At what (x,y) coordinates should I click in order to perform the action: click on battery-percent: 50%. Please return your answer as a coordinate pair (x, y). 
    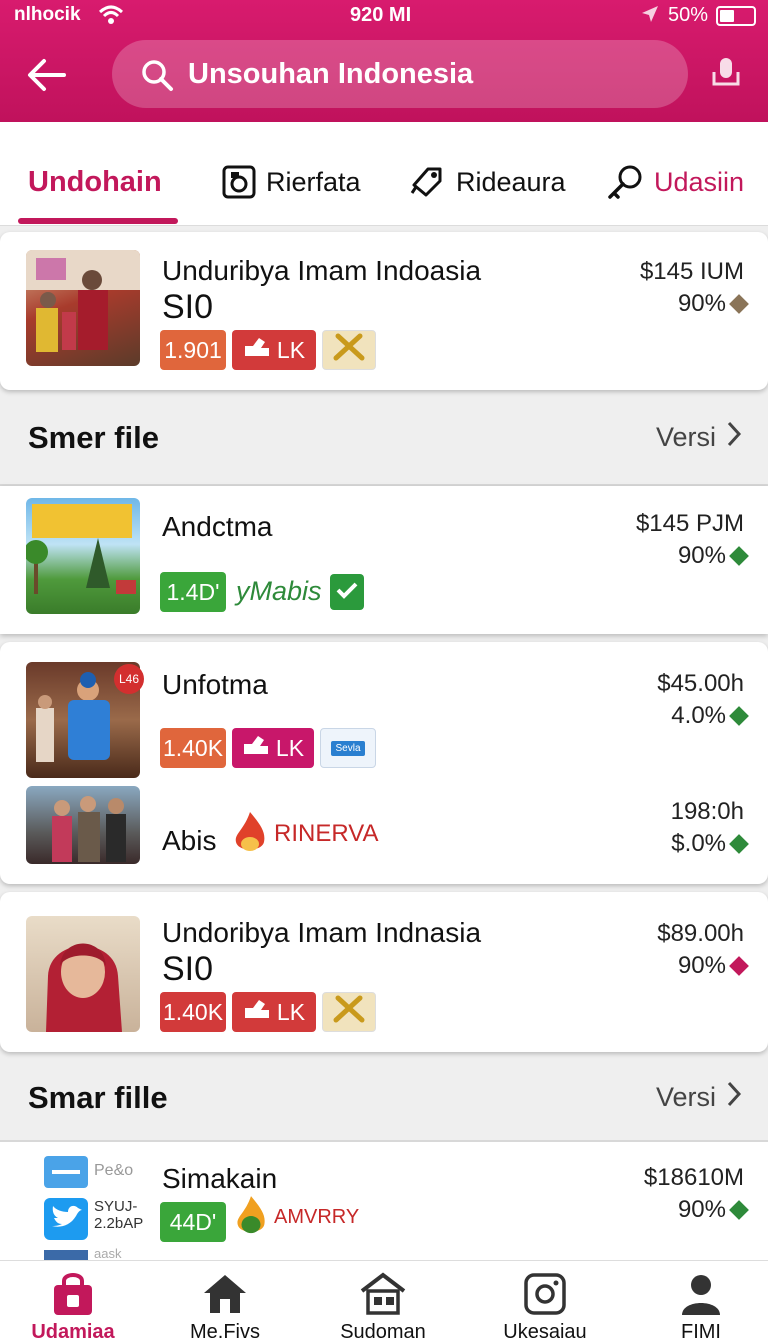
    Looking at the image, I should click on (688, 15).